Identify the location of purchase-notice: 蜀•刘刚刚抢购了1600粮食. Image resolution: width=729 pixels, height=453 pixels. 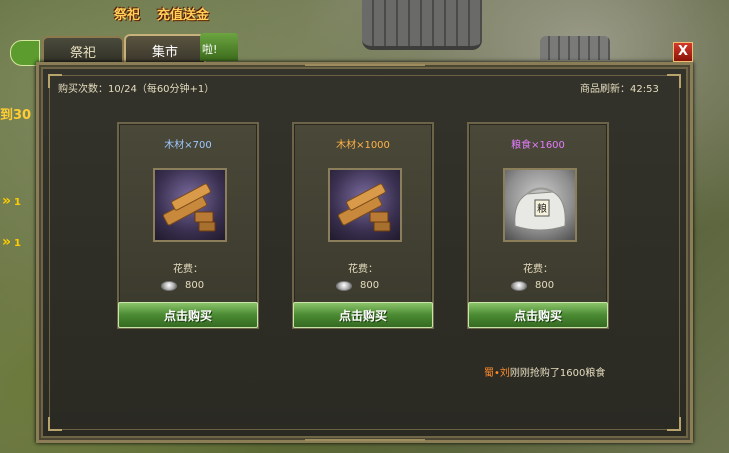
(544, 371).